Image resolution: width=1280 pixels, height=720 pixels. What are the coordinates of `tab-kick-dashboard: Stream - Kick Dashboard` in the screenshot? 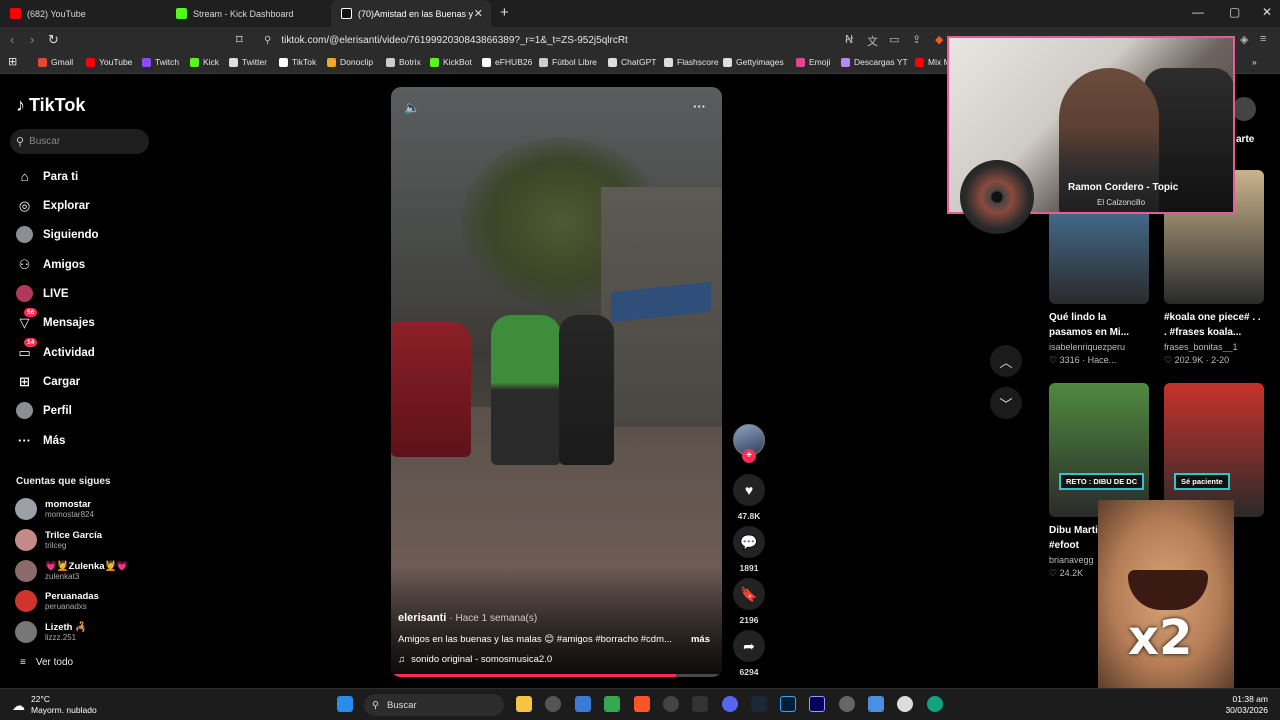 It's located at (248, 13).